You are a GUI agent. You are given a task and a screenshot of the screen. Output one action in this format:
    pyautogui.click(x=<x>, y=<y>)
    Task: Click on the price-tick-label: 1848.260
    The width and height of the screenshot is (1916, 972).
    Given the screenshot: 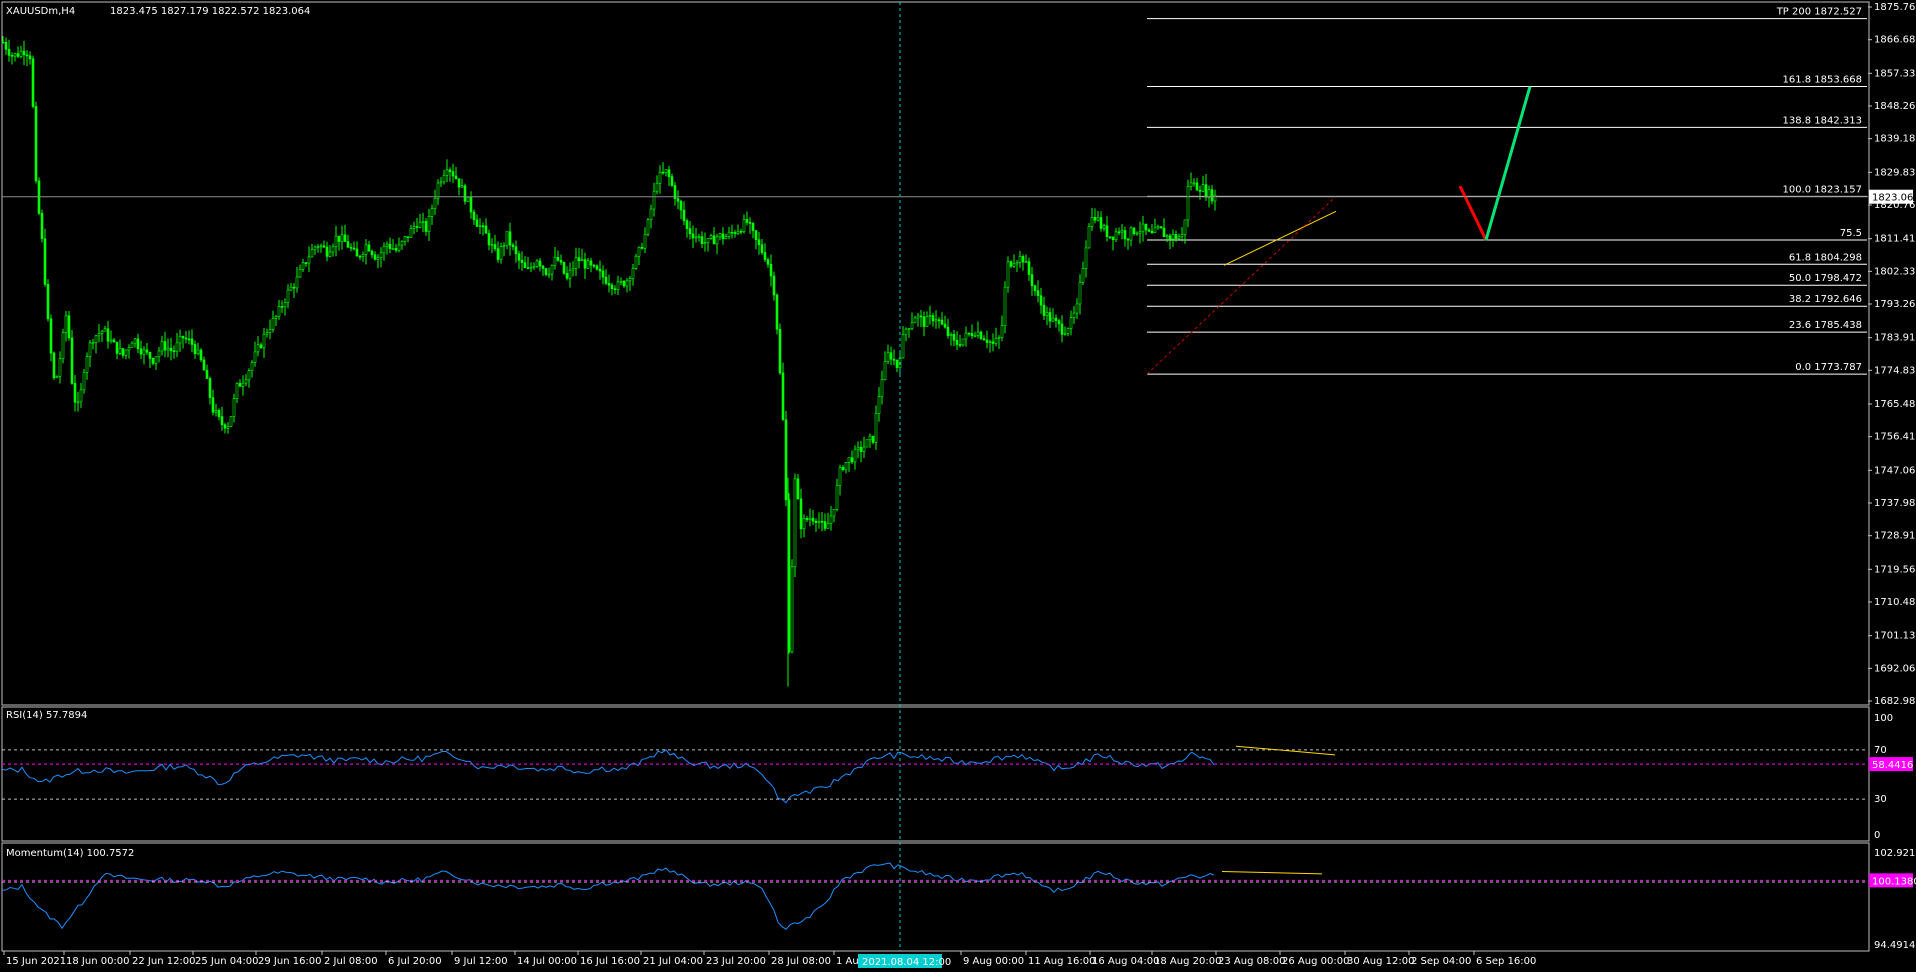 What is the action you would take?
    pyautogui.click(x=1895, y=106)
    